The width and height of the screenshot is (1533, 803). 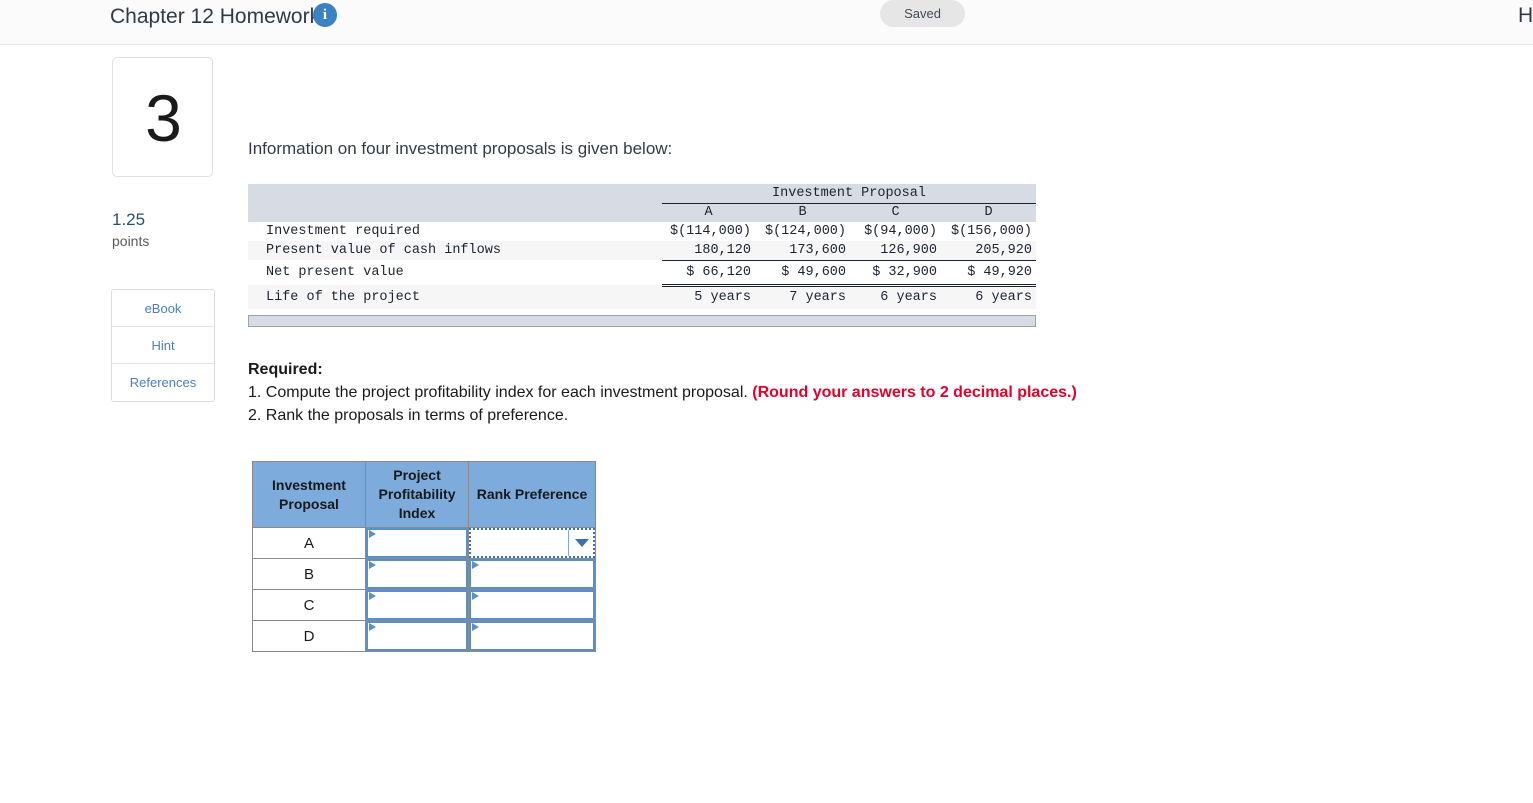 What do you see at coordinates (325, 15) in the screenshot?
I see `info-icon: i` at bounding box center [325, 15].